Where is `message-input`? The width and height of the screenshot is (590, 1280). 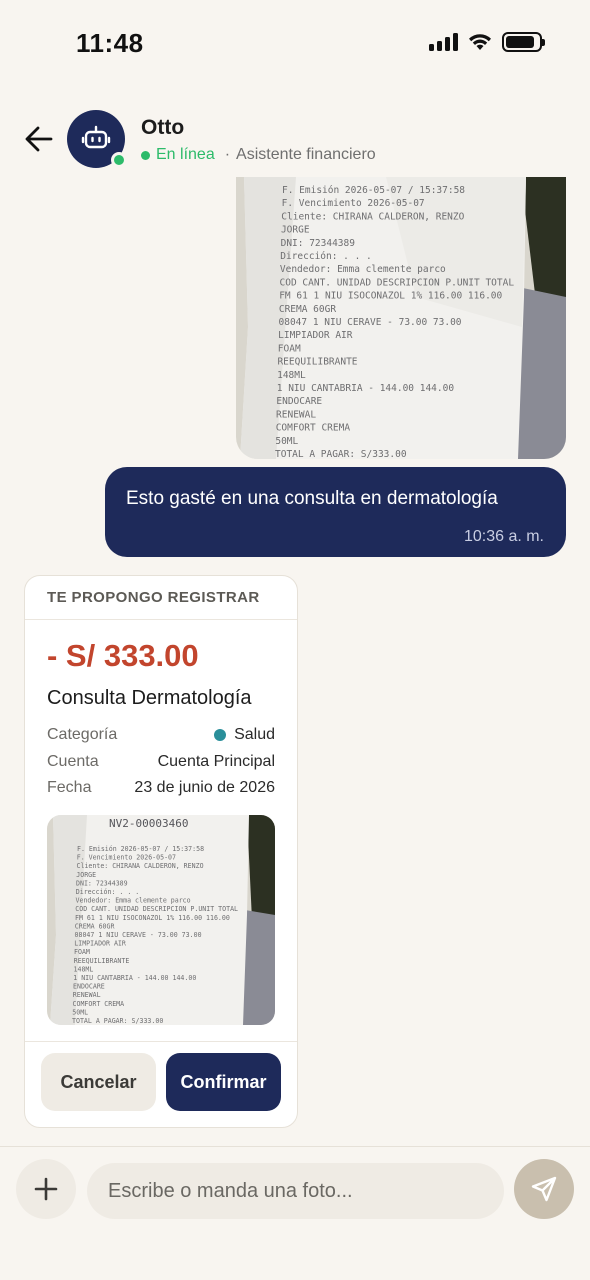 message-input is located at coordinates (295, 1191).